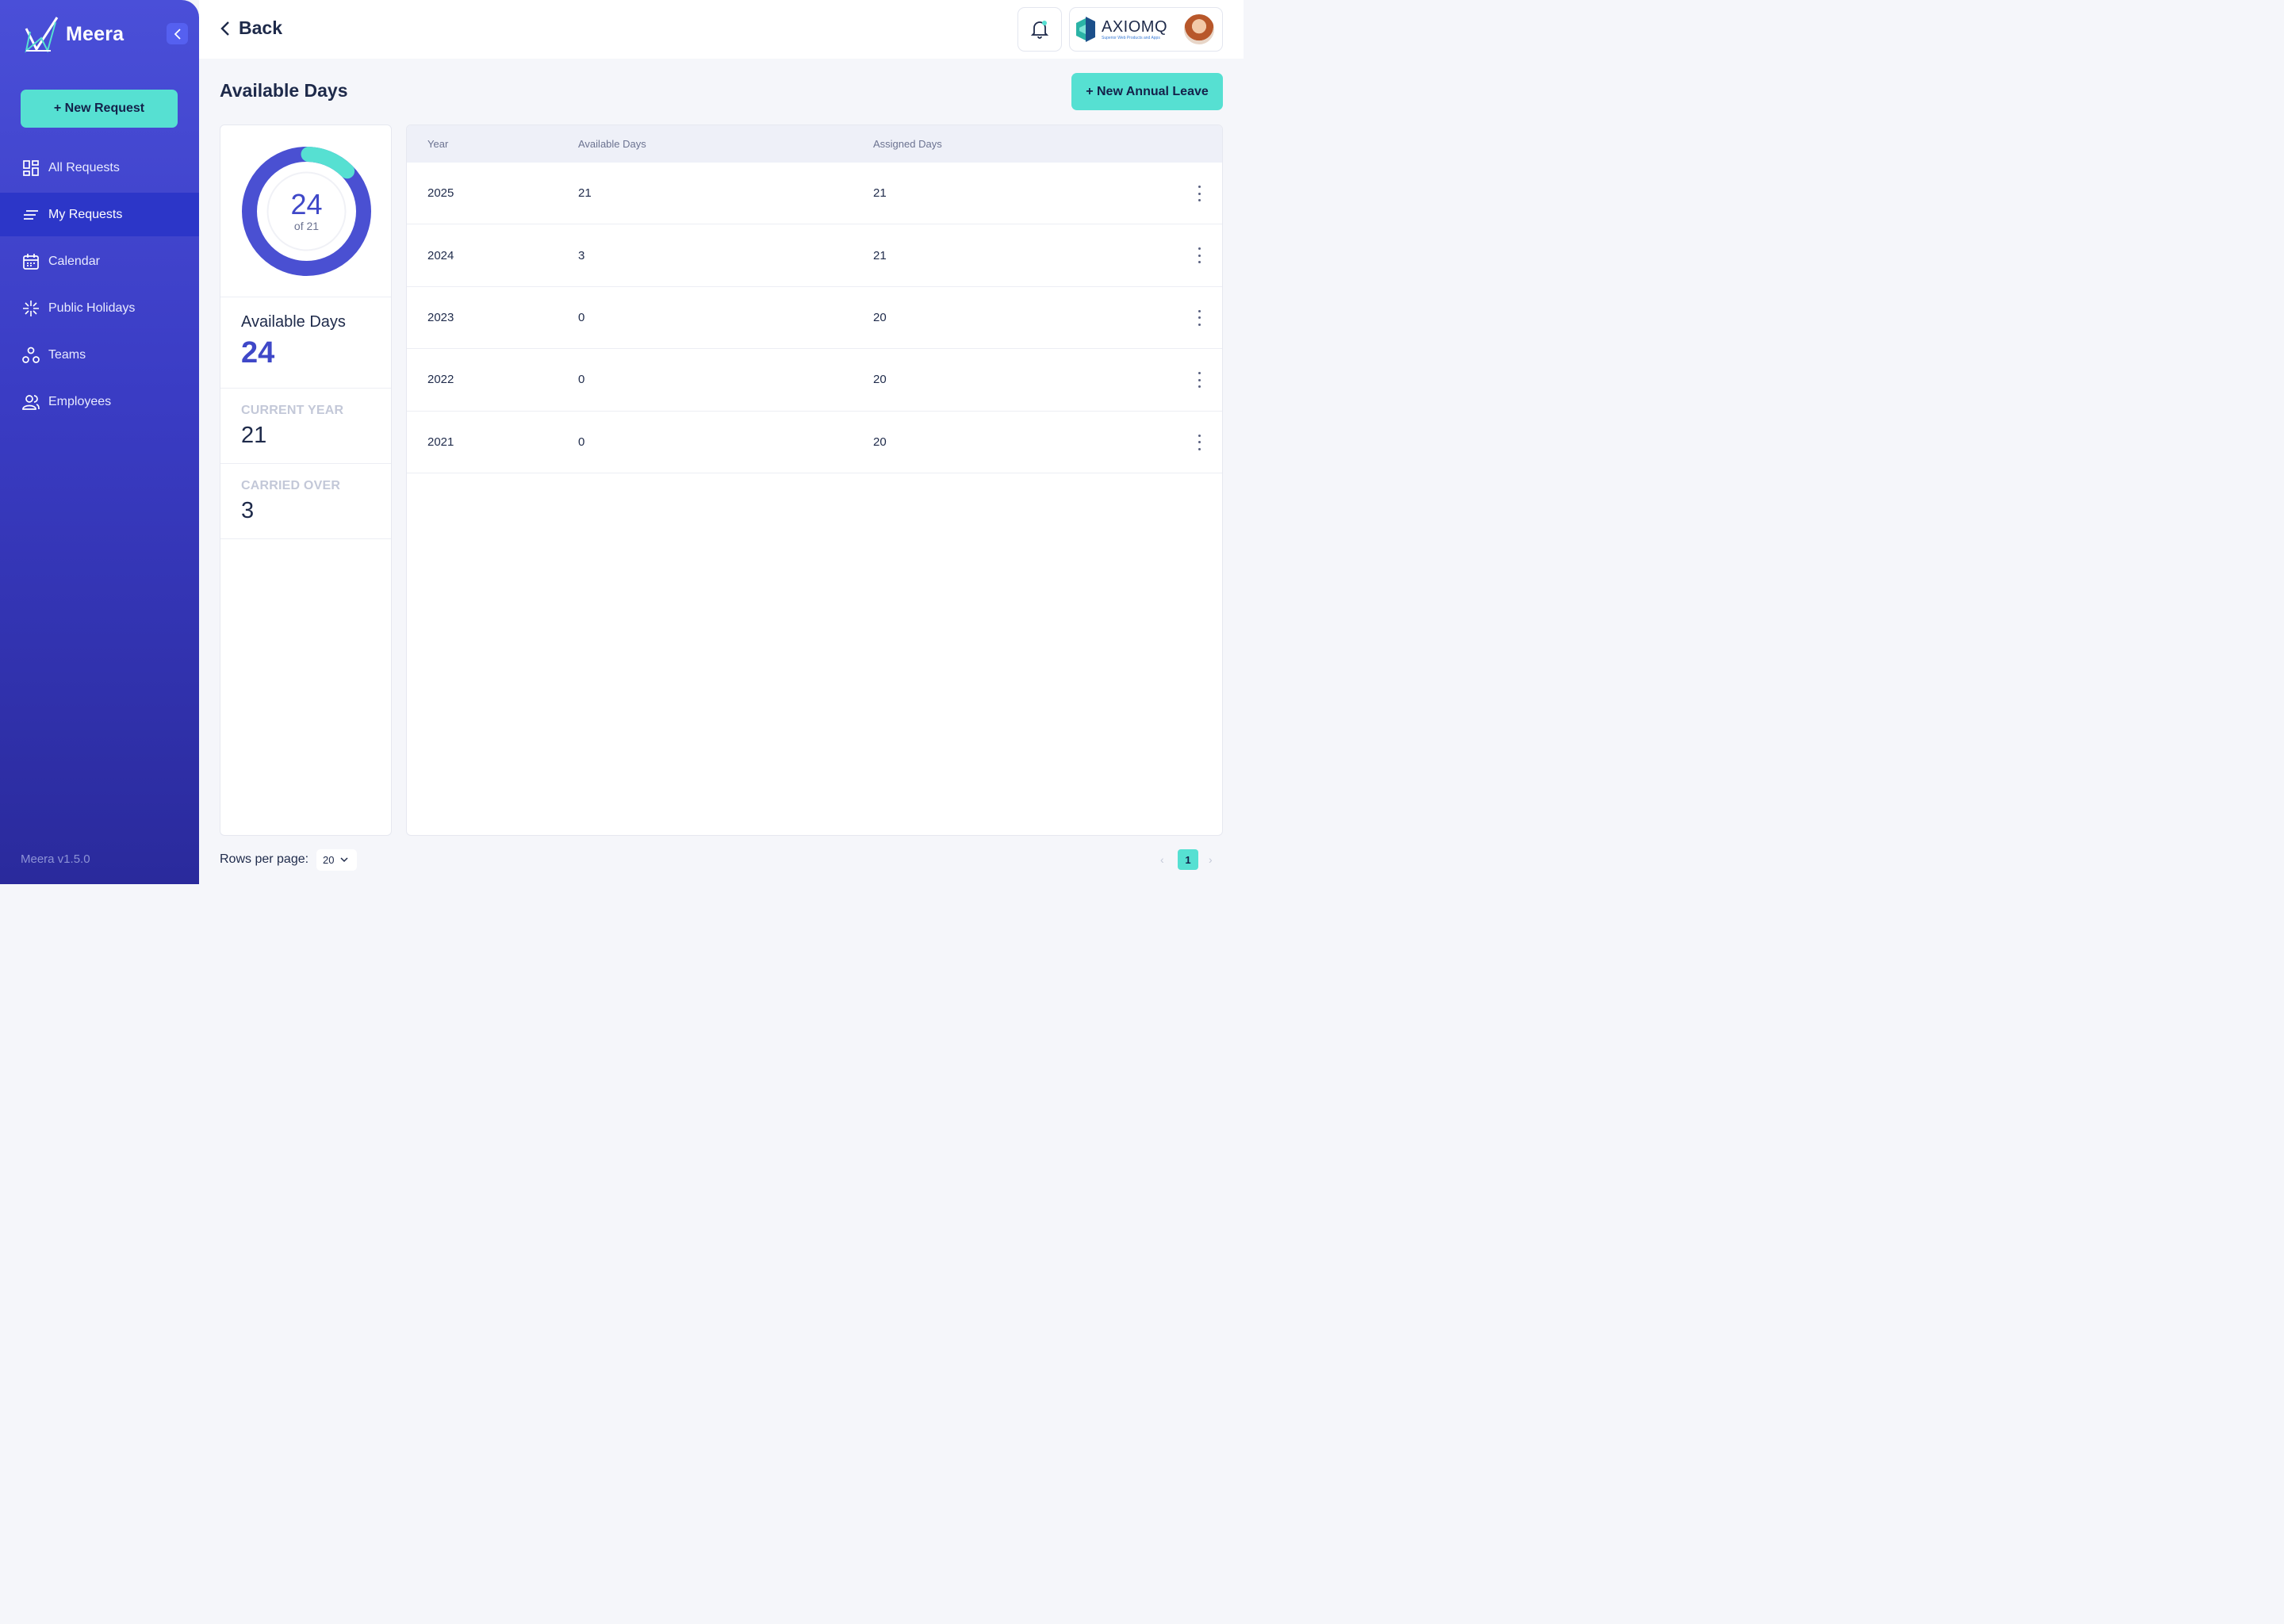  I want to click on notifications-button, so click(1039, 29).